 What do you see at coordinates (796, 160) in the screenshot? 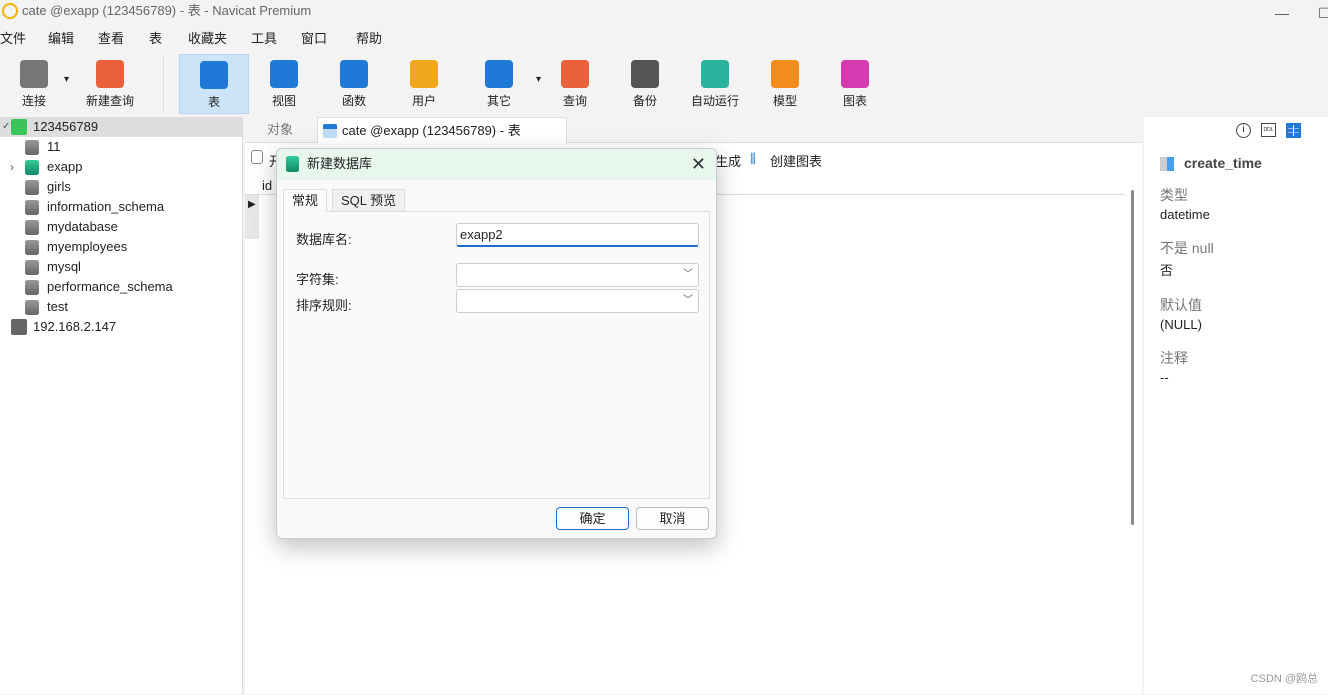
I see `create-chart-button: 创建图表` at bounding box center [796, 160].